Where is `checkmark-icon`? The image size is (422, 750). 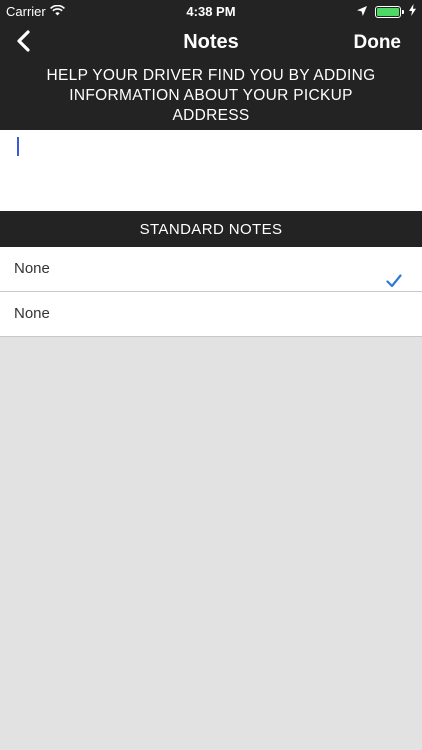
checkmark-icon is located at coordinates (394, 275).